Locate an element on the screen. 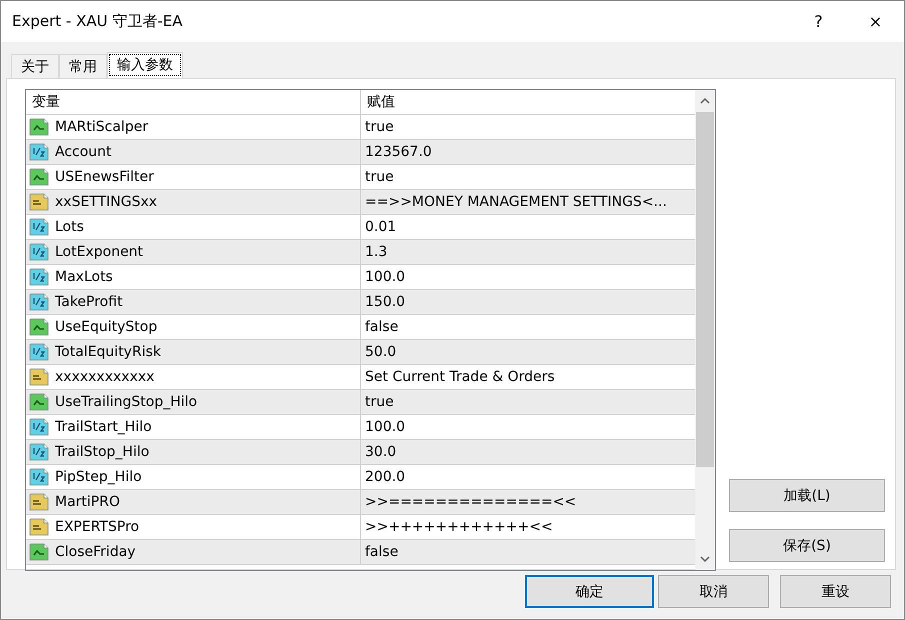  value-cell: 50.0 is located at coordinates (380, 352).